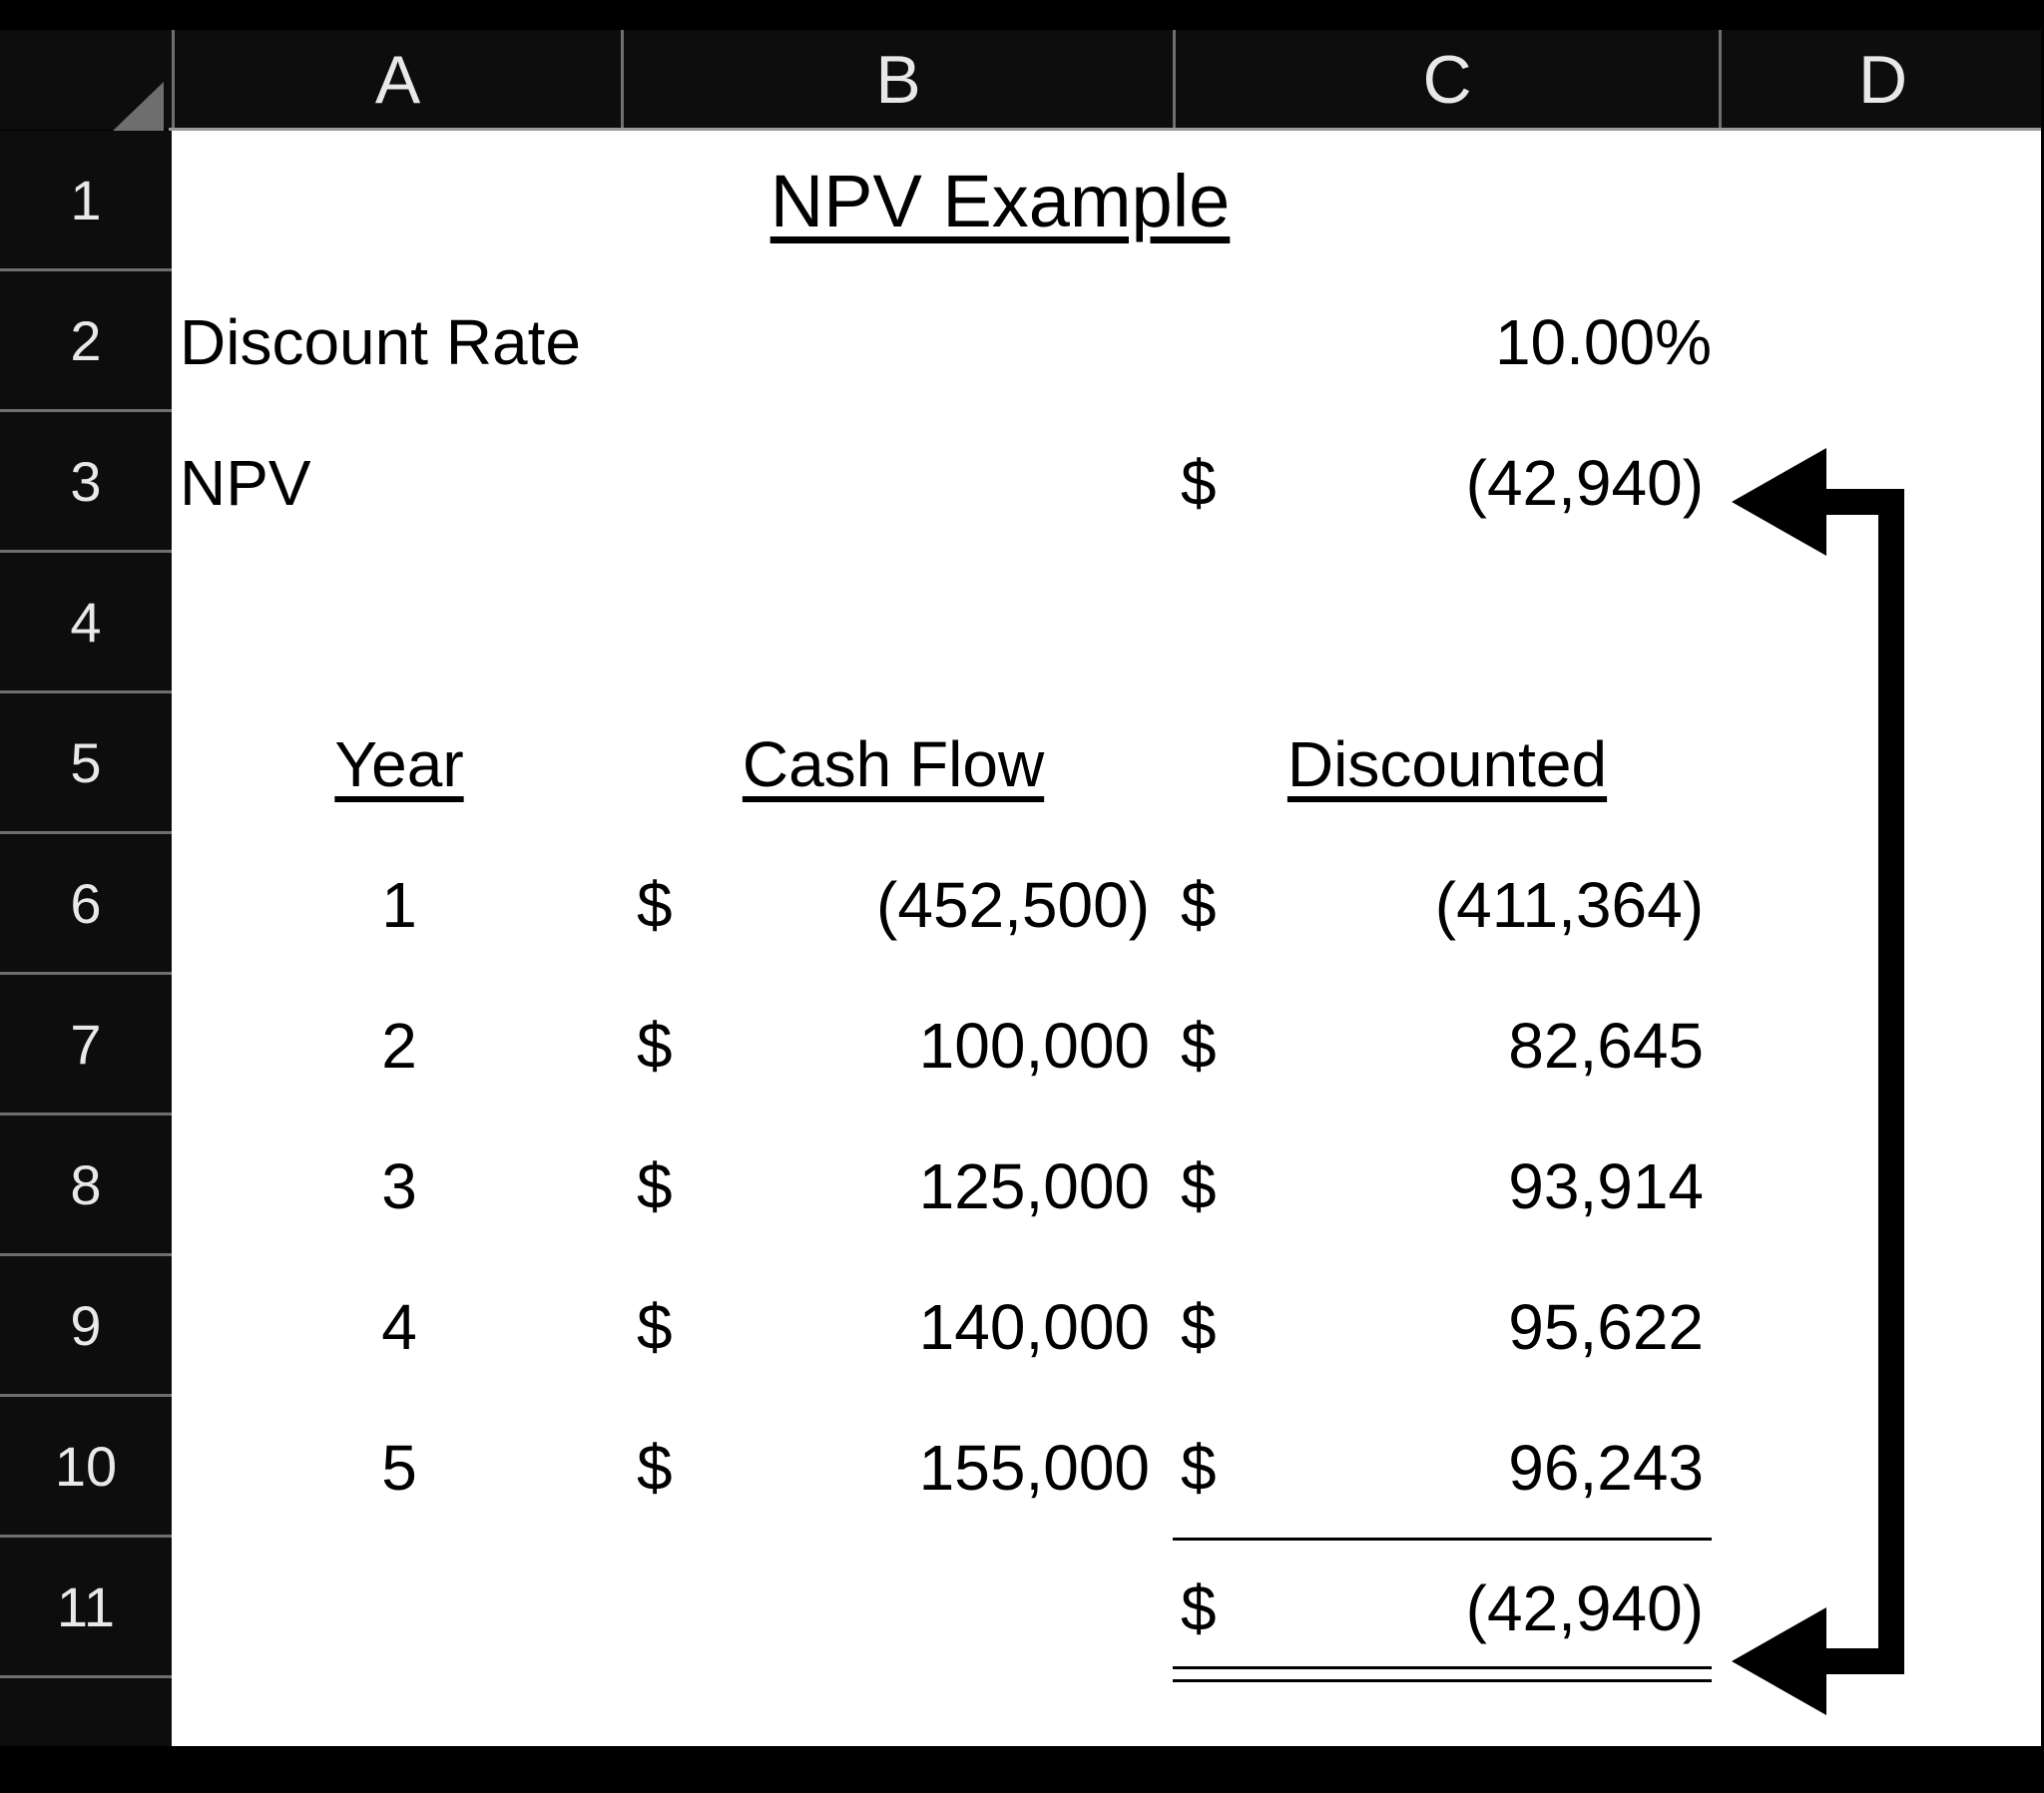 The height and width of the screenshot is (1793, 2044). Describe the element at coordinates (86, 1045) in the screenshot. I see `row-header-7: 7` at that location.